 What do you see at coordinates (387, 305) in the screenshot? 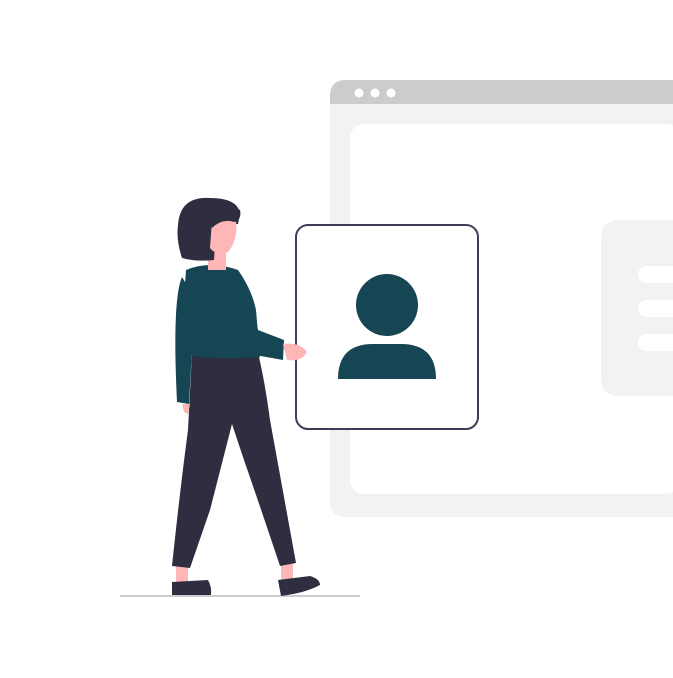
I see `user-profile-icon-head` at bounding box center [387, 305].